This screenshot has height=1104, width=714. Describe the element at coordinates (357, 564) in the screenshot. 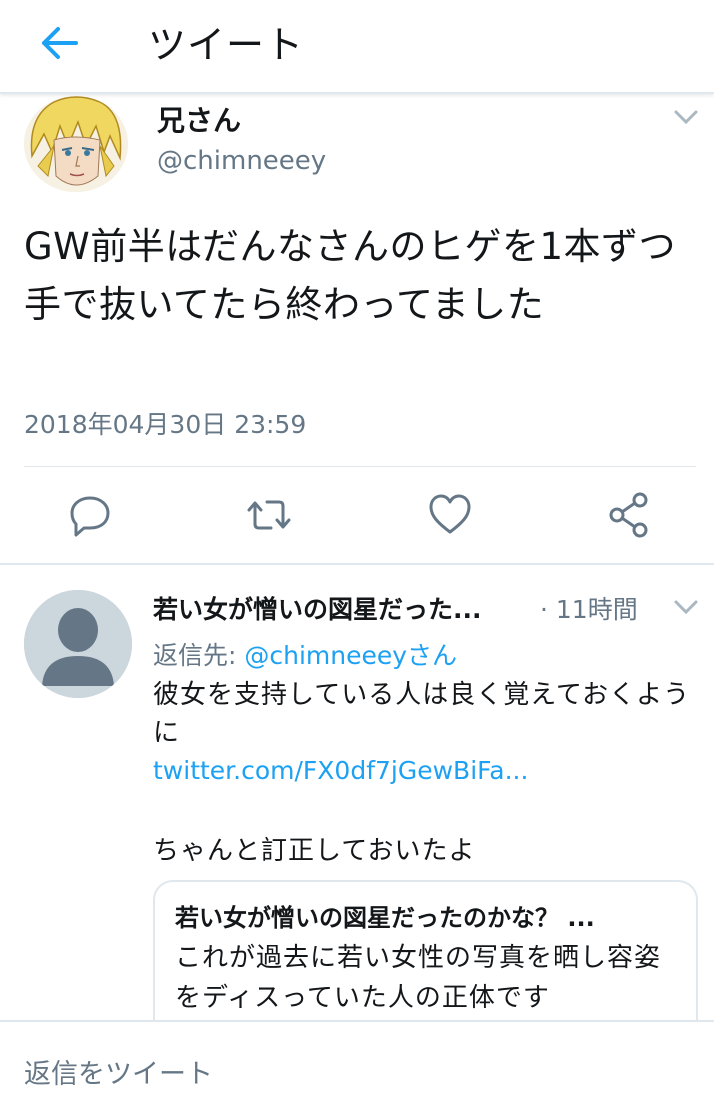

I see `section-divider` at that location.